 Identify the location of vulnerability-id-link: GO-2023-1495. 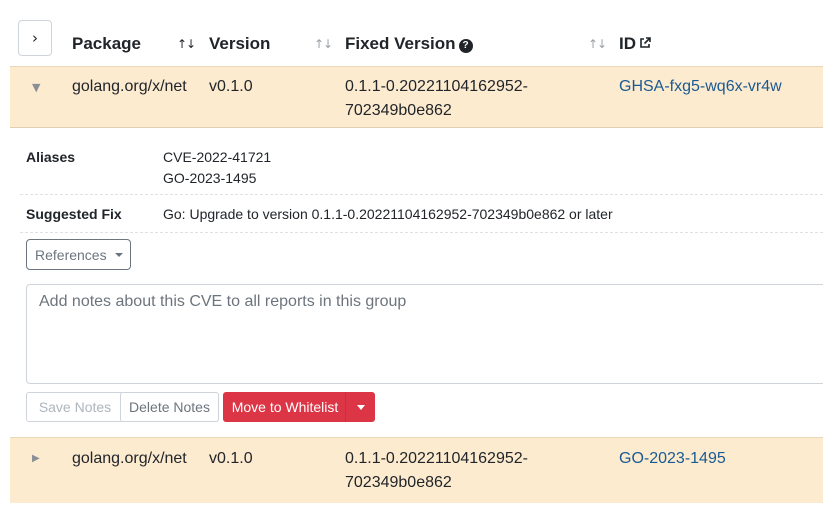
(672, 459).